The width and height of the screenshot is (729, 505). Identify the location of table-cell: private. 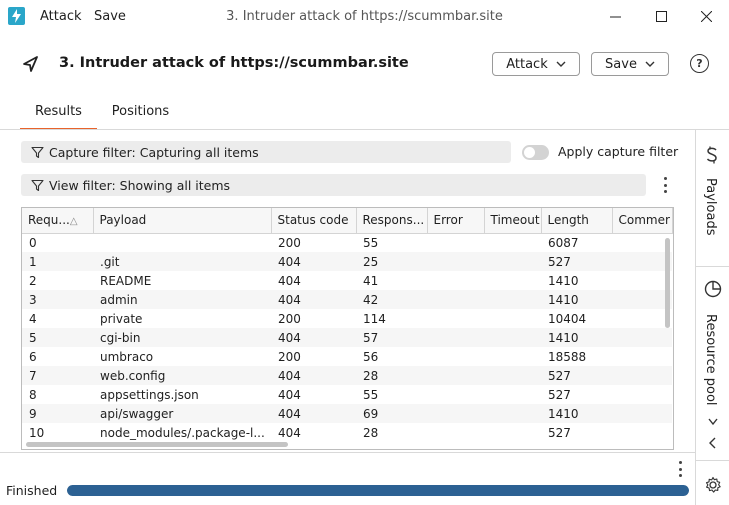
(121, 318).